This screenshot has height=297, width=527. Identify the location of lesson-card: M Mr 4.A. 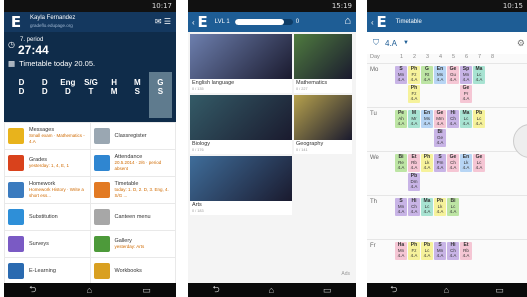
(414, 119).